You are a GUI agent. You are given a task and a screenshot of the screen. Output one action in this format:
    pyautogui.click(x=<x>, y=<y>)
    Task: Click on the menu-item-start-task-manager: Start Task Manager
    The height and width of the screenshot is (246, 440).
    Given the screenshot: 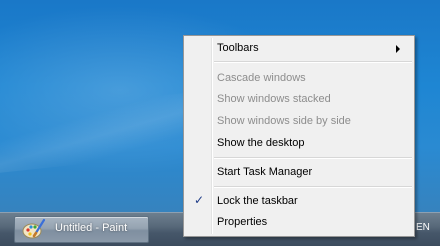 What is the action you would take?
    pyautogui.click(x=264, y=172)
    